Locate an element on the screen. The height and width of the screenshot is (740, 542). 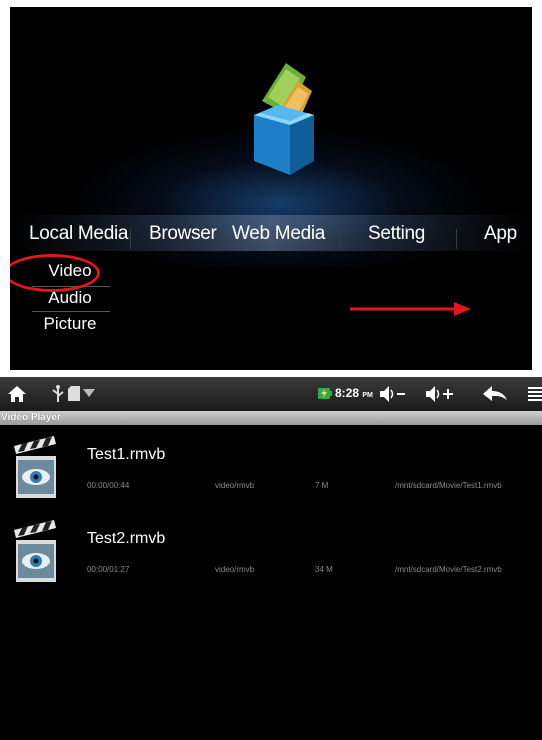
file-path: /mnt/sdcard/Movie/Test2.rmvb is located at coordinates (448, 569).